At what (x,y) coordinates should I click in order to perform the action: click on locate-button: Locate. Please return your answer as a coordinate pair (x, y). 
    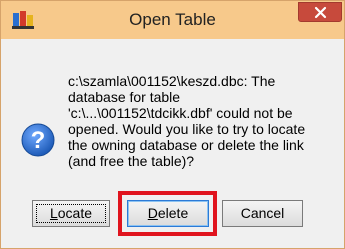
    Looking at the image, I should click on (71, 213).